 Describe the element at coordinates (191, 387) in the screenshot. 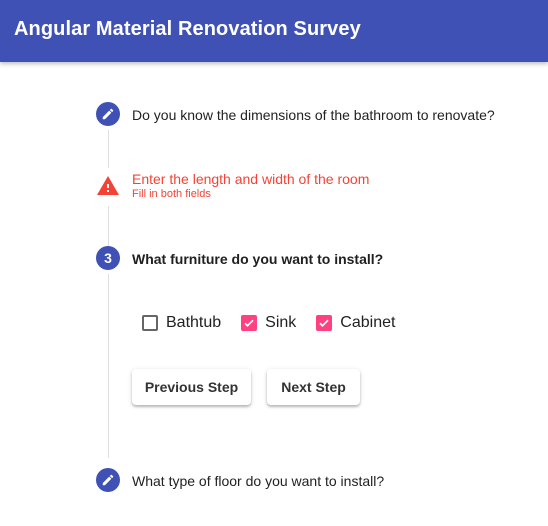

I see `previous-step-button: Previous Step` at that location.